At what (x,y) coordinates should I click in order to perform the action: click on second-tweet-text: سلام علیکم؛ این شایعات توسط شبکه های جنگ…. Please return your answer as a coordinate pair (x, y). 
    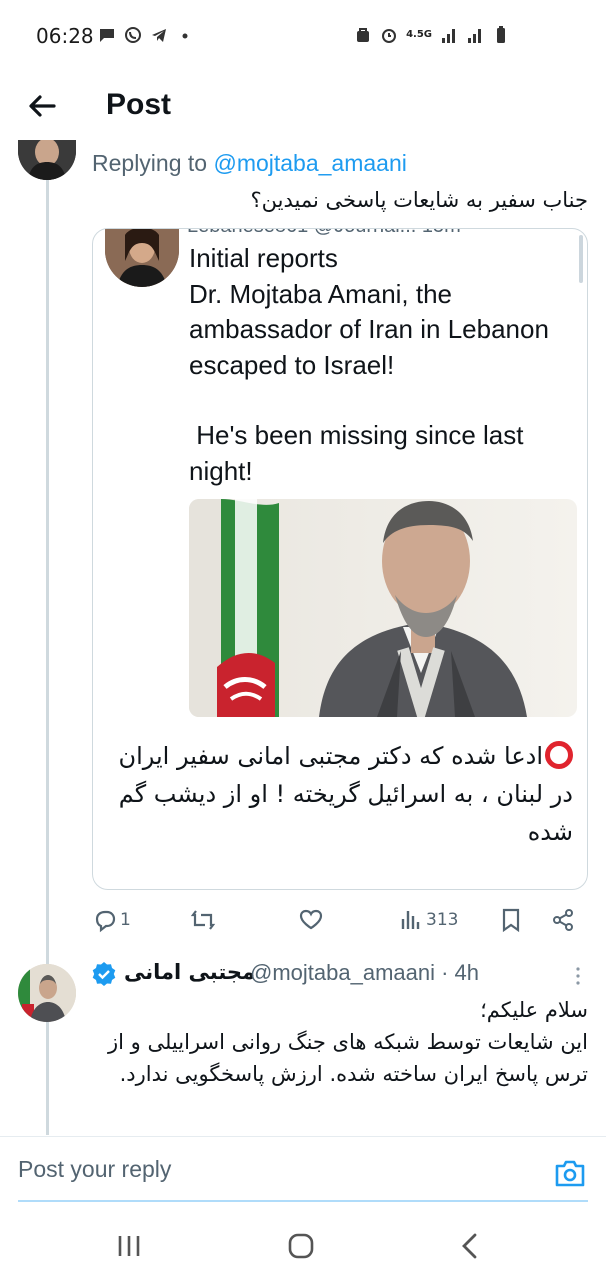
    Looking at the image, I should click on (340, 1042).